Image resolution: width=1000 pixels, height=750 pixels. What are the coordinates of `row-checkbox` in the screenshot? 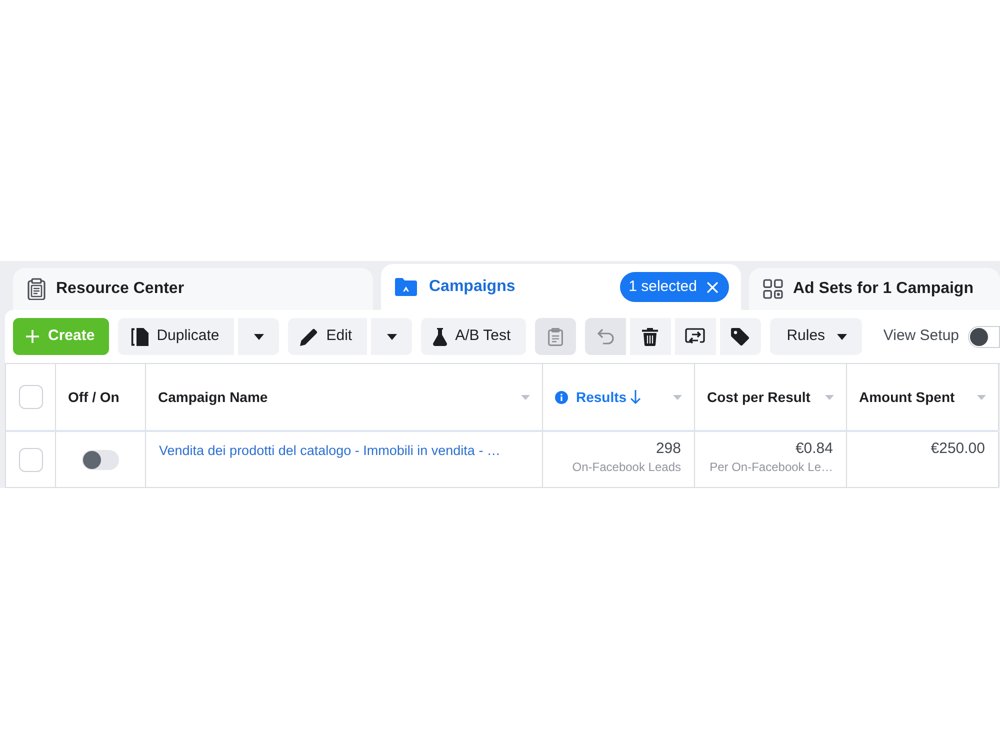 It's located at (30, 460).